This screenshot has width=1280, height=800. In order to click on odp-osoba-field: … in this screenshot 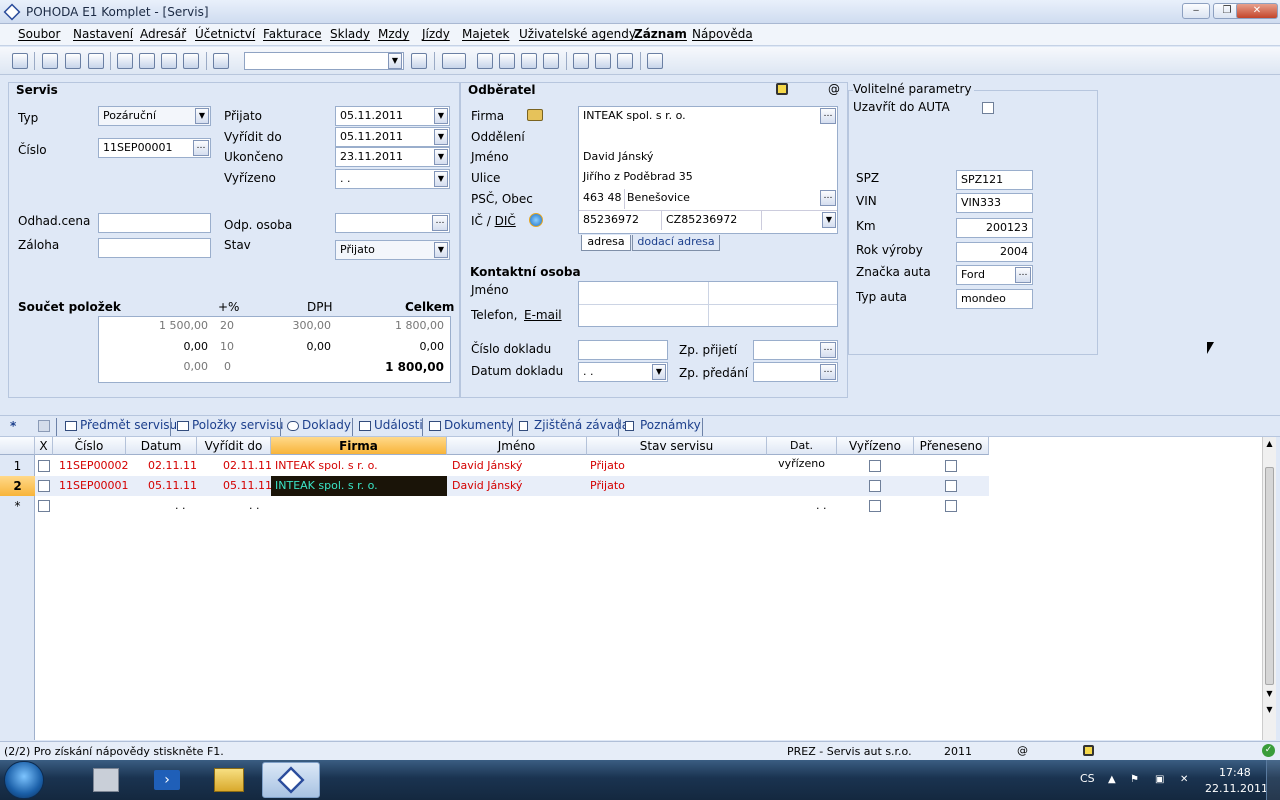, I will do `click(392, 223)`.